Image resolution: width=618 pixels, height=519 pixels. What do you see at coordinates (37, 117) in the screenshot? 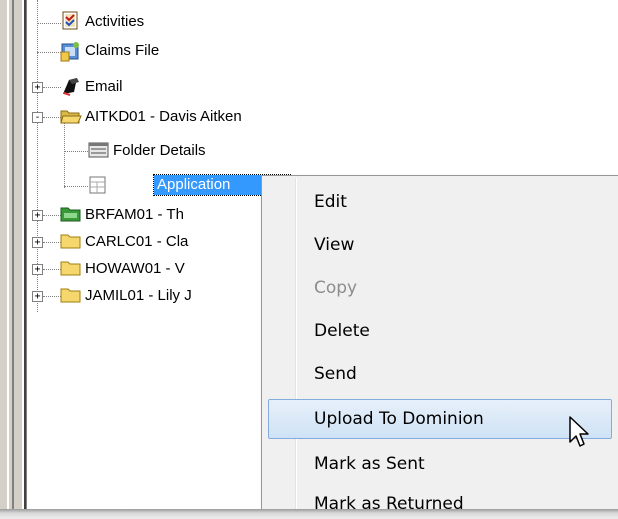
I see `collapse-toggle: -` at bounding box center [37, 117].